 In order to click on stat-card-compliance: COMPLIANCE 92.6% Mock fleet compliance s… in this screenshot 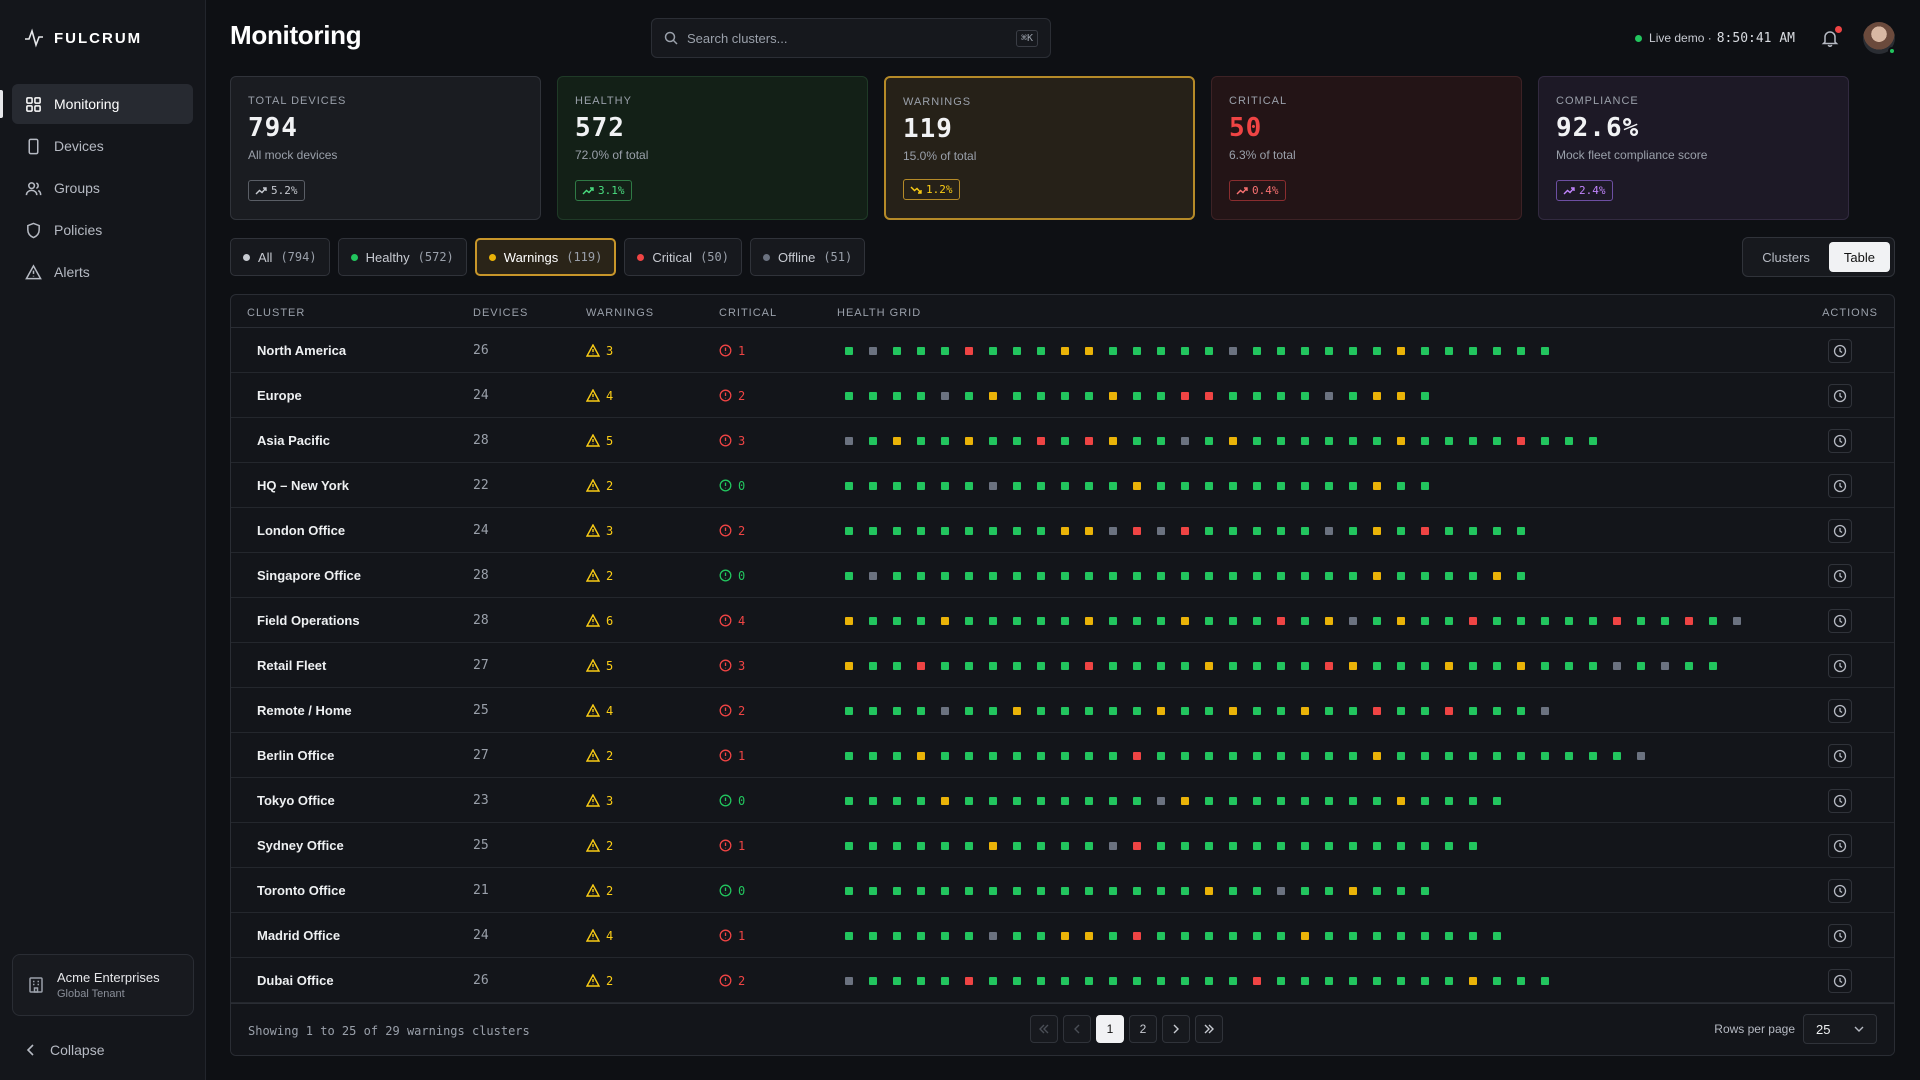, I will do `click(1693, 148)`.